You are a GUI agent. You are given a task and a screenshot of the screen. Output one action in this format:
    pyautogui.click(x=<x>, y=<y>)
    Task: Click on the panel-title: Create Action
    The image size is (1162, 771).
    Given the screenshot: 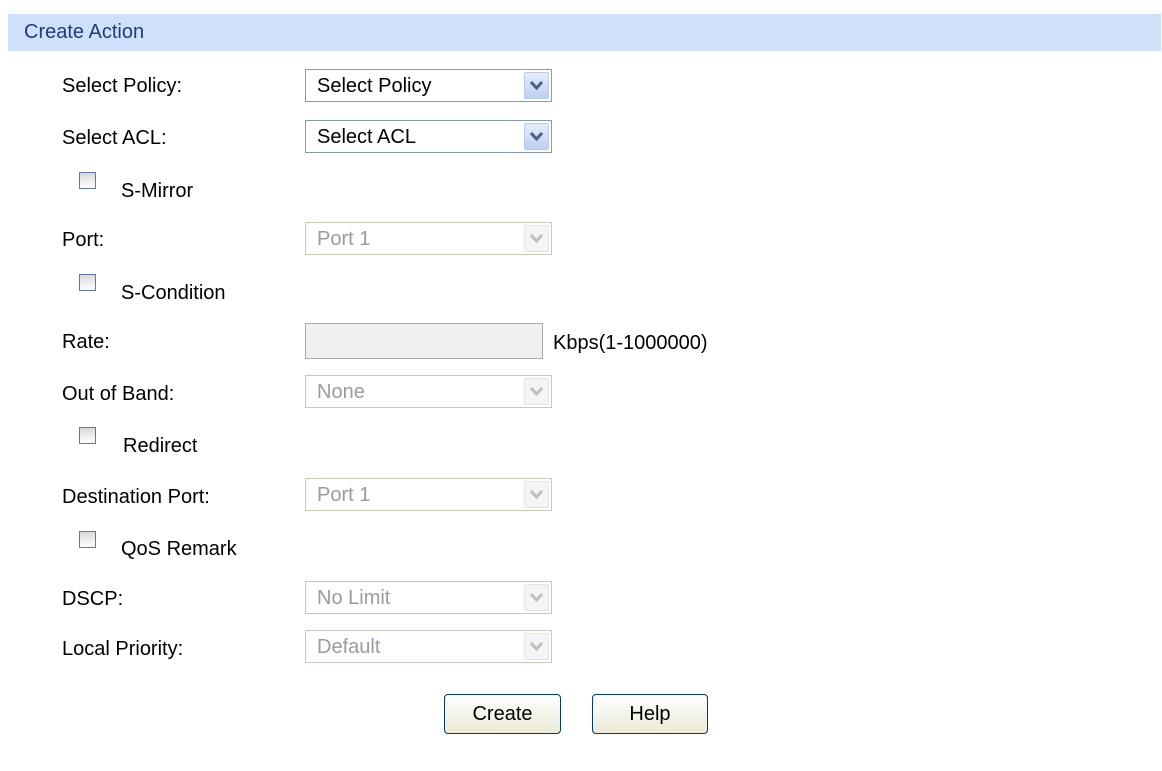 What is the action you would take?
    pyautogui.click(x=84, y=32)
    